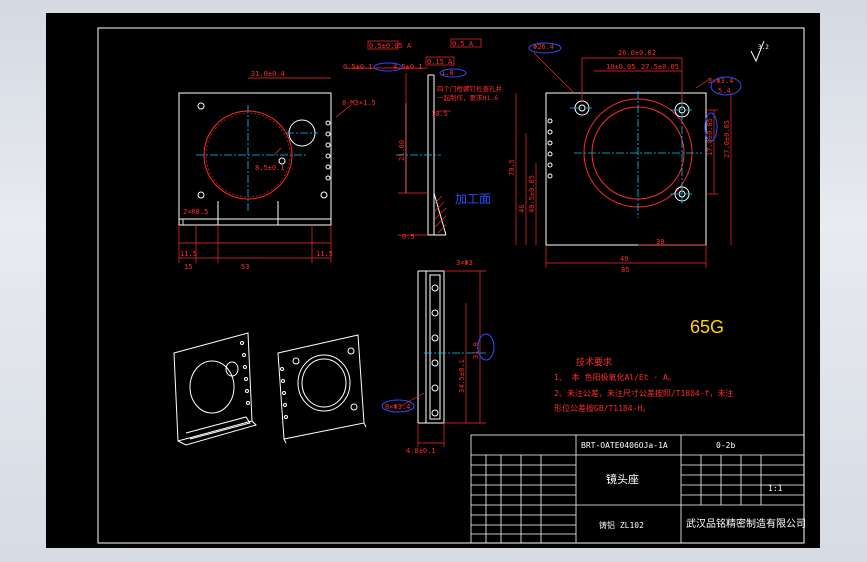  I want to click on dim-label: 10±0.05, so click(621, 67).